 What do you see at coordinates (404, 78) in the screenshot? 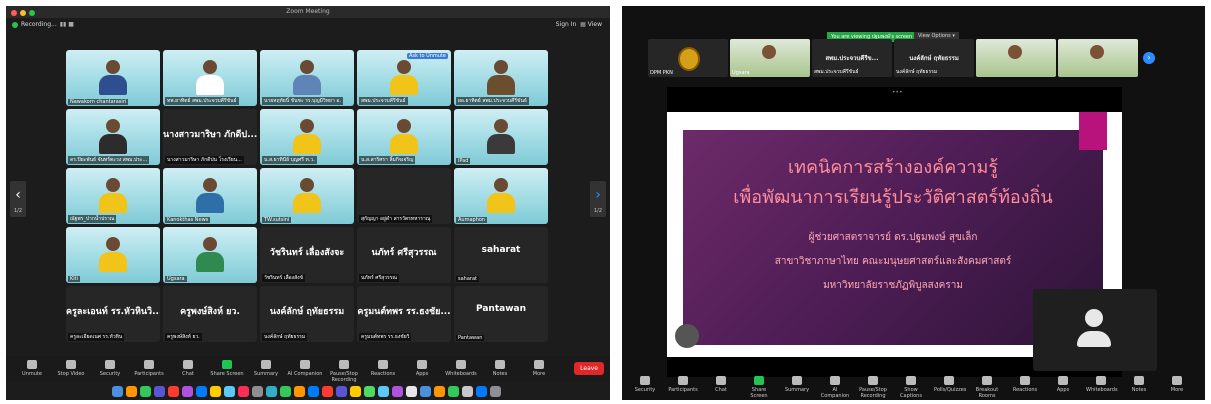
I see `participant-tile: Ask to Unmute สพม.ประจวบคีรีขันธ์` at bounding box center [404, 78].